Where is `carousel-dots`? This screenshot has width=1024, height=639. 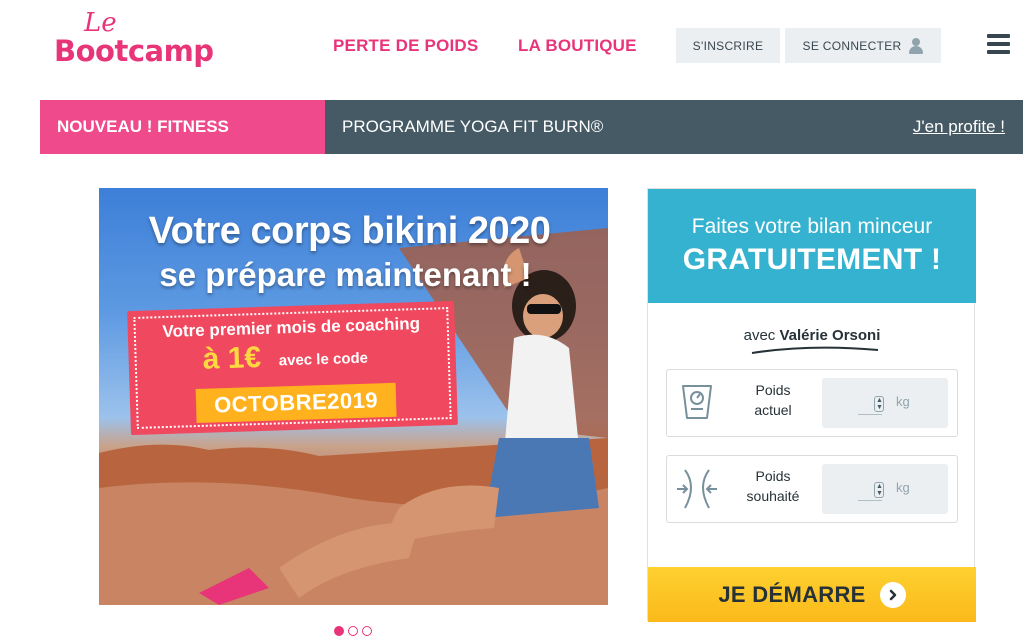 carousel-dots is located at coordinates (353, 631).